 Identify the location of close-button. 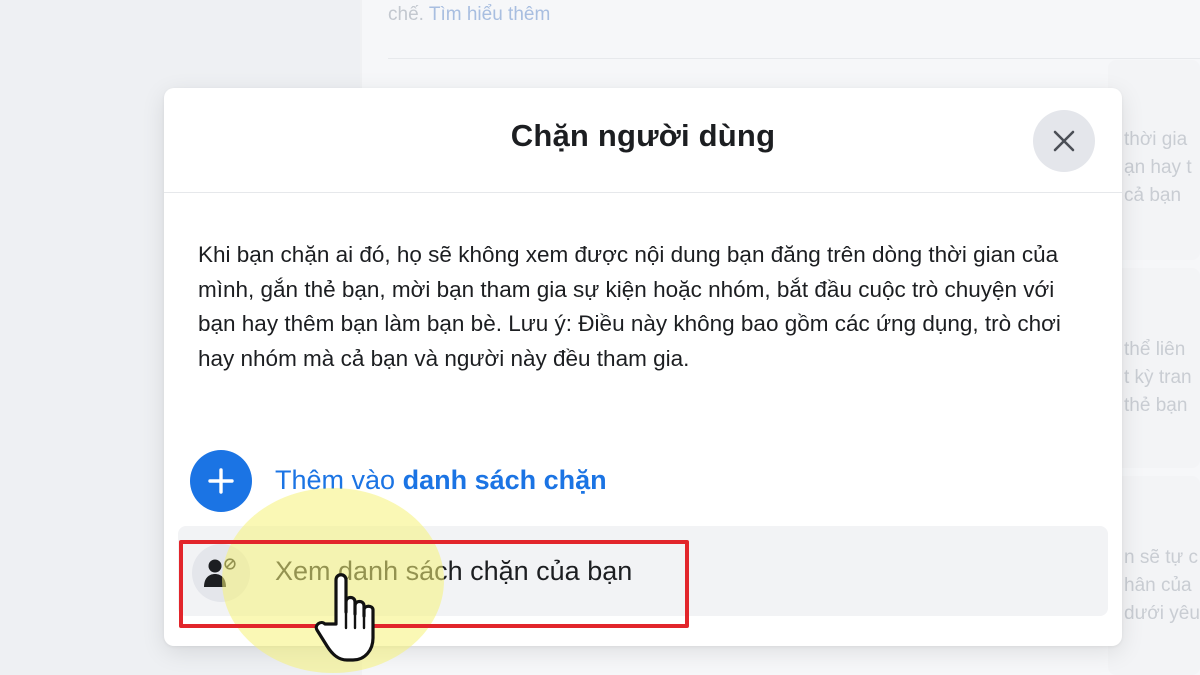
(1064, 141).